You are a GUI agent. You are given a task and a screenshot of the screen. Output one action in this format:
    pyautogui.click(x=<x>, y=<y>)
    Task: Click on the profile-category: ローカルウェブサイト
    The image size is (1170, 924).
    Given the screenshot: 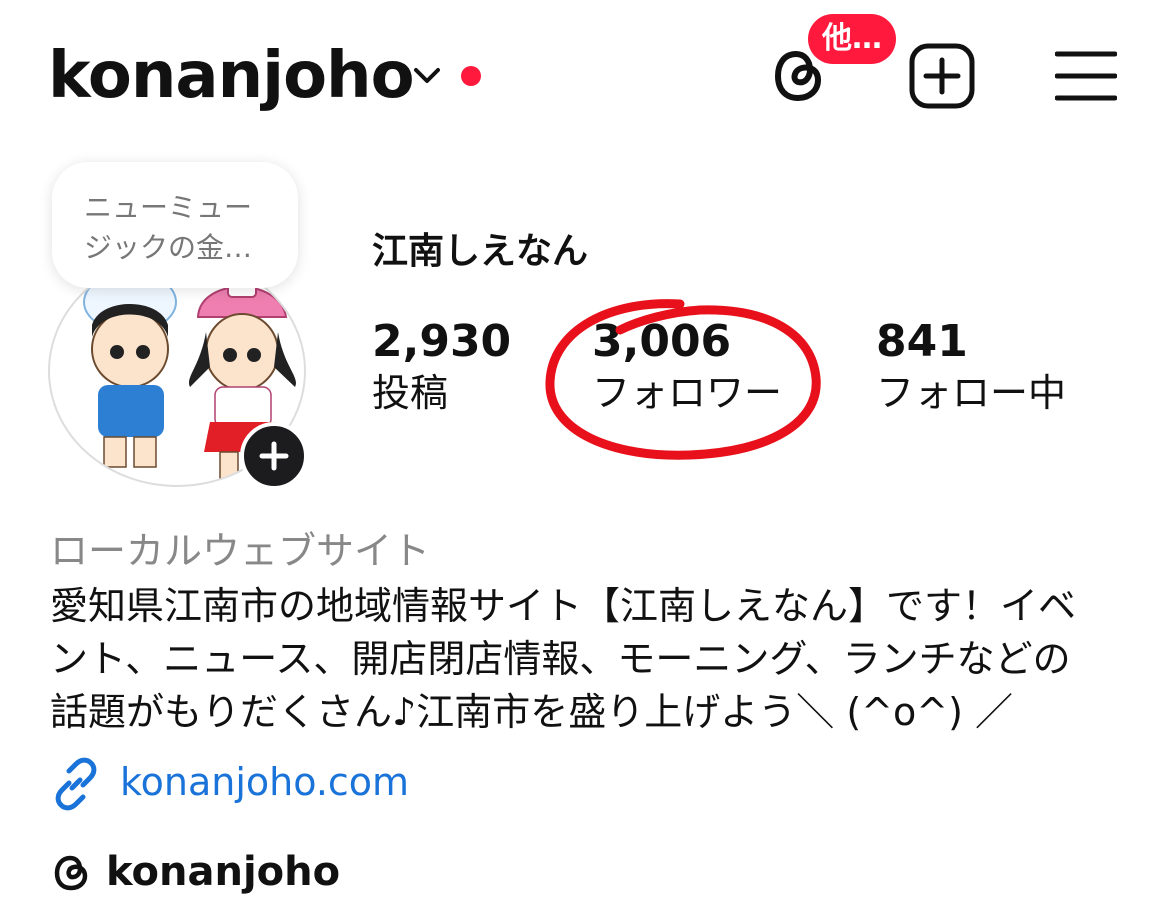 What is the action you would take?
    pyautogui.click(x=240, y=551)
    